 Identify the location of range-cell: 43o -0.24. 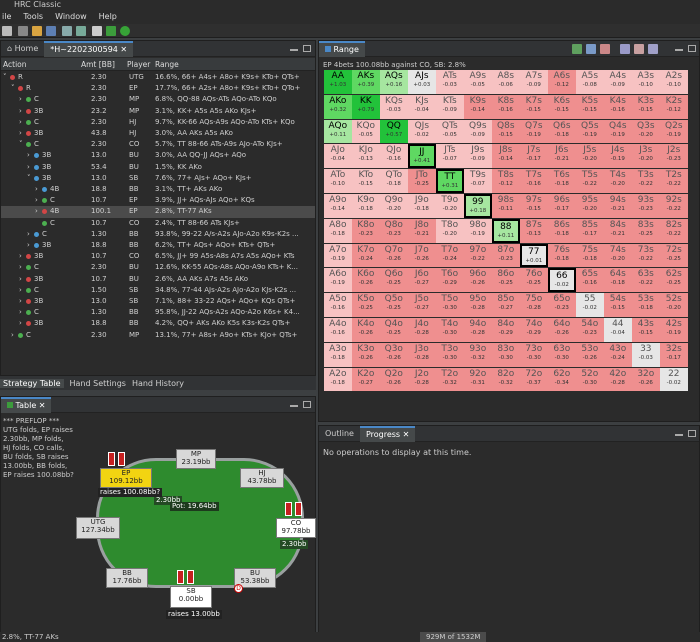
(618, 354).